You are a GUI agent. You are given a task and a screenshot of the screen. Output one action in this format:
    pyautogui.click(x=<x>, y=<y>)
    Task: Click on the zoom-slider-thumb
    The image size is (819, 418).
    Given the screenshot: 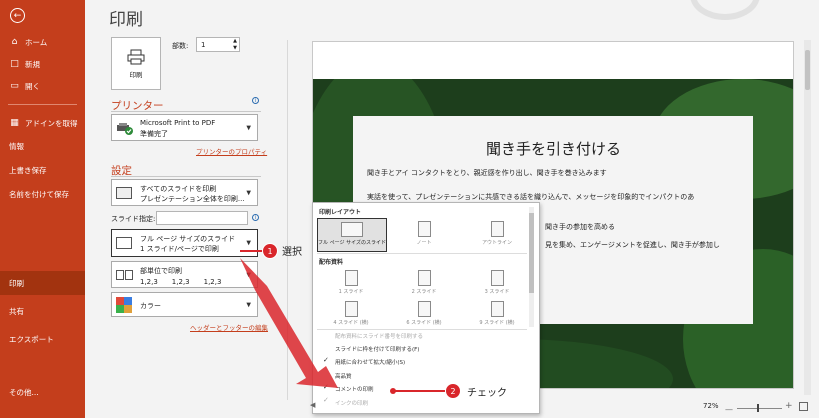 What is the action you would take?
    pyautogui.click(x=758, y=408)
    